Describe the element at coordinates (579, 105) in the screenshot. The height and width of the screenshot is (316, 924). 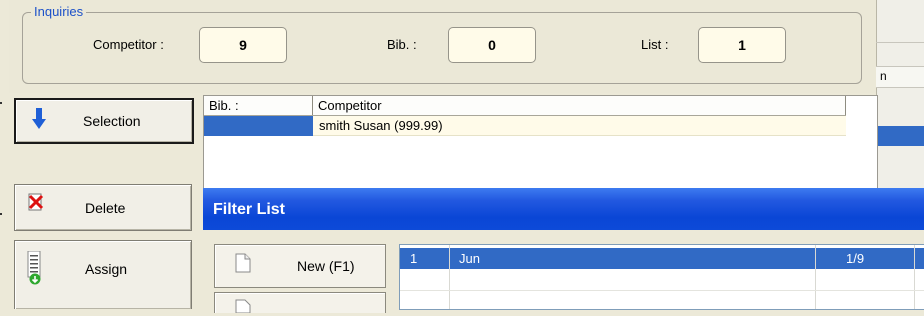
I see `column-header-competitor: Competitor` at that location.